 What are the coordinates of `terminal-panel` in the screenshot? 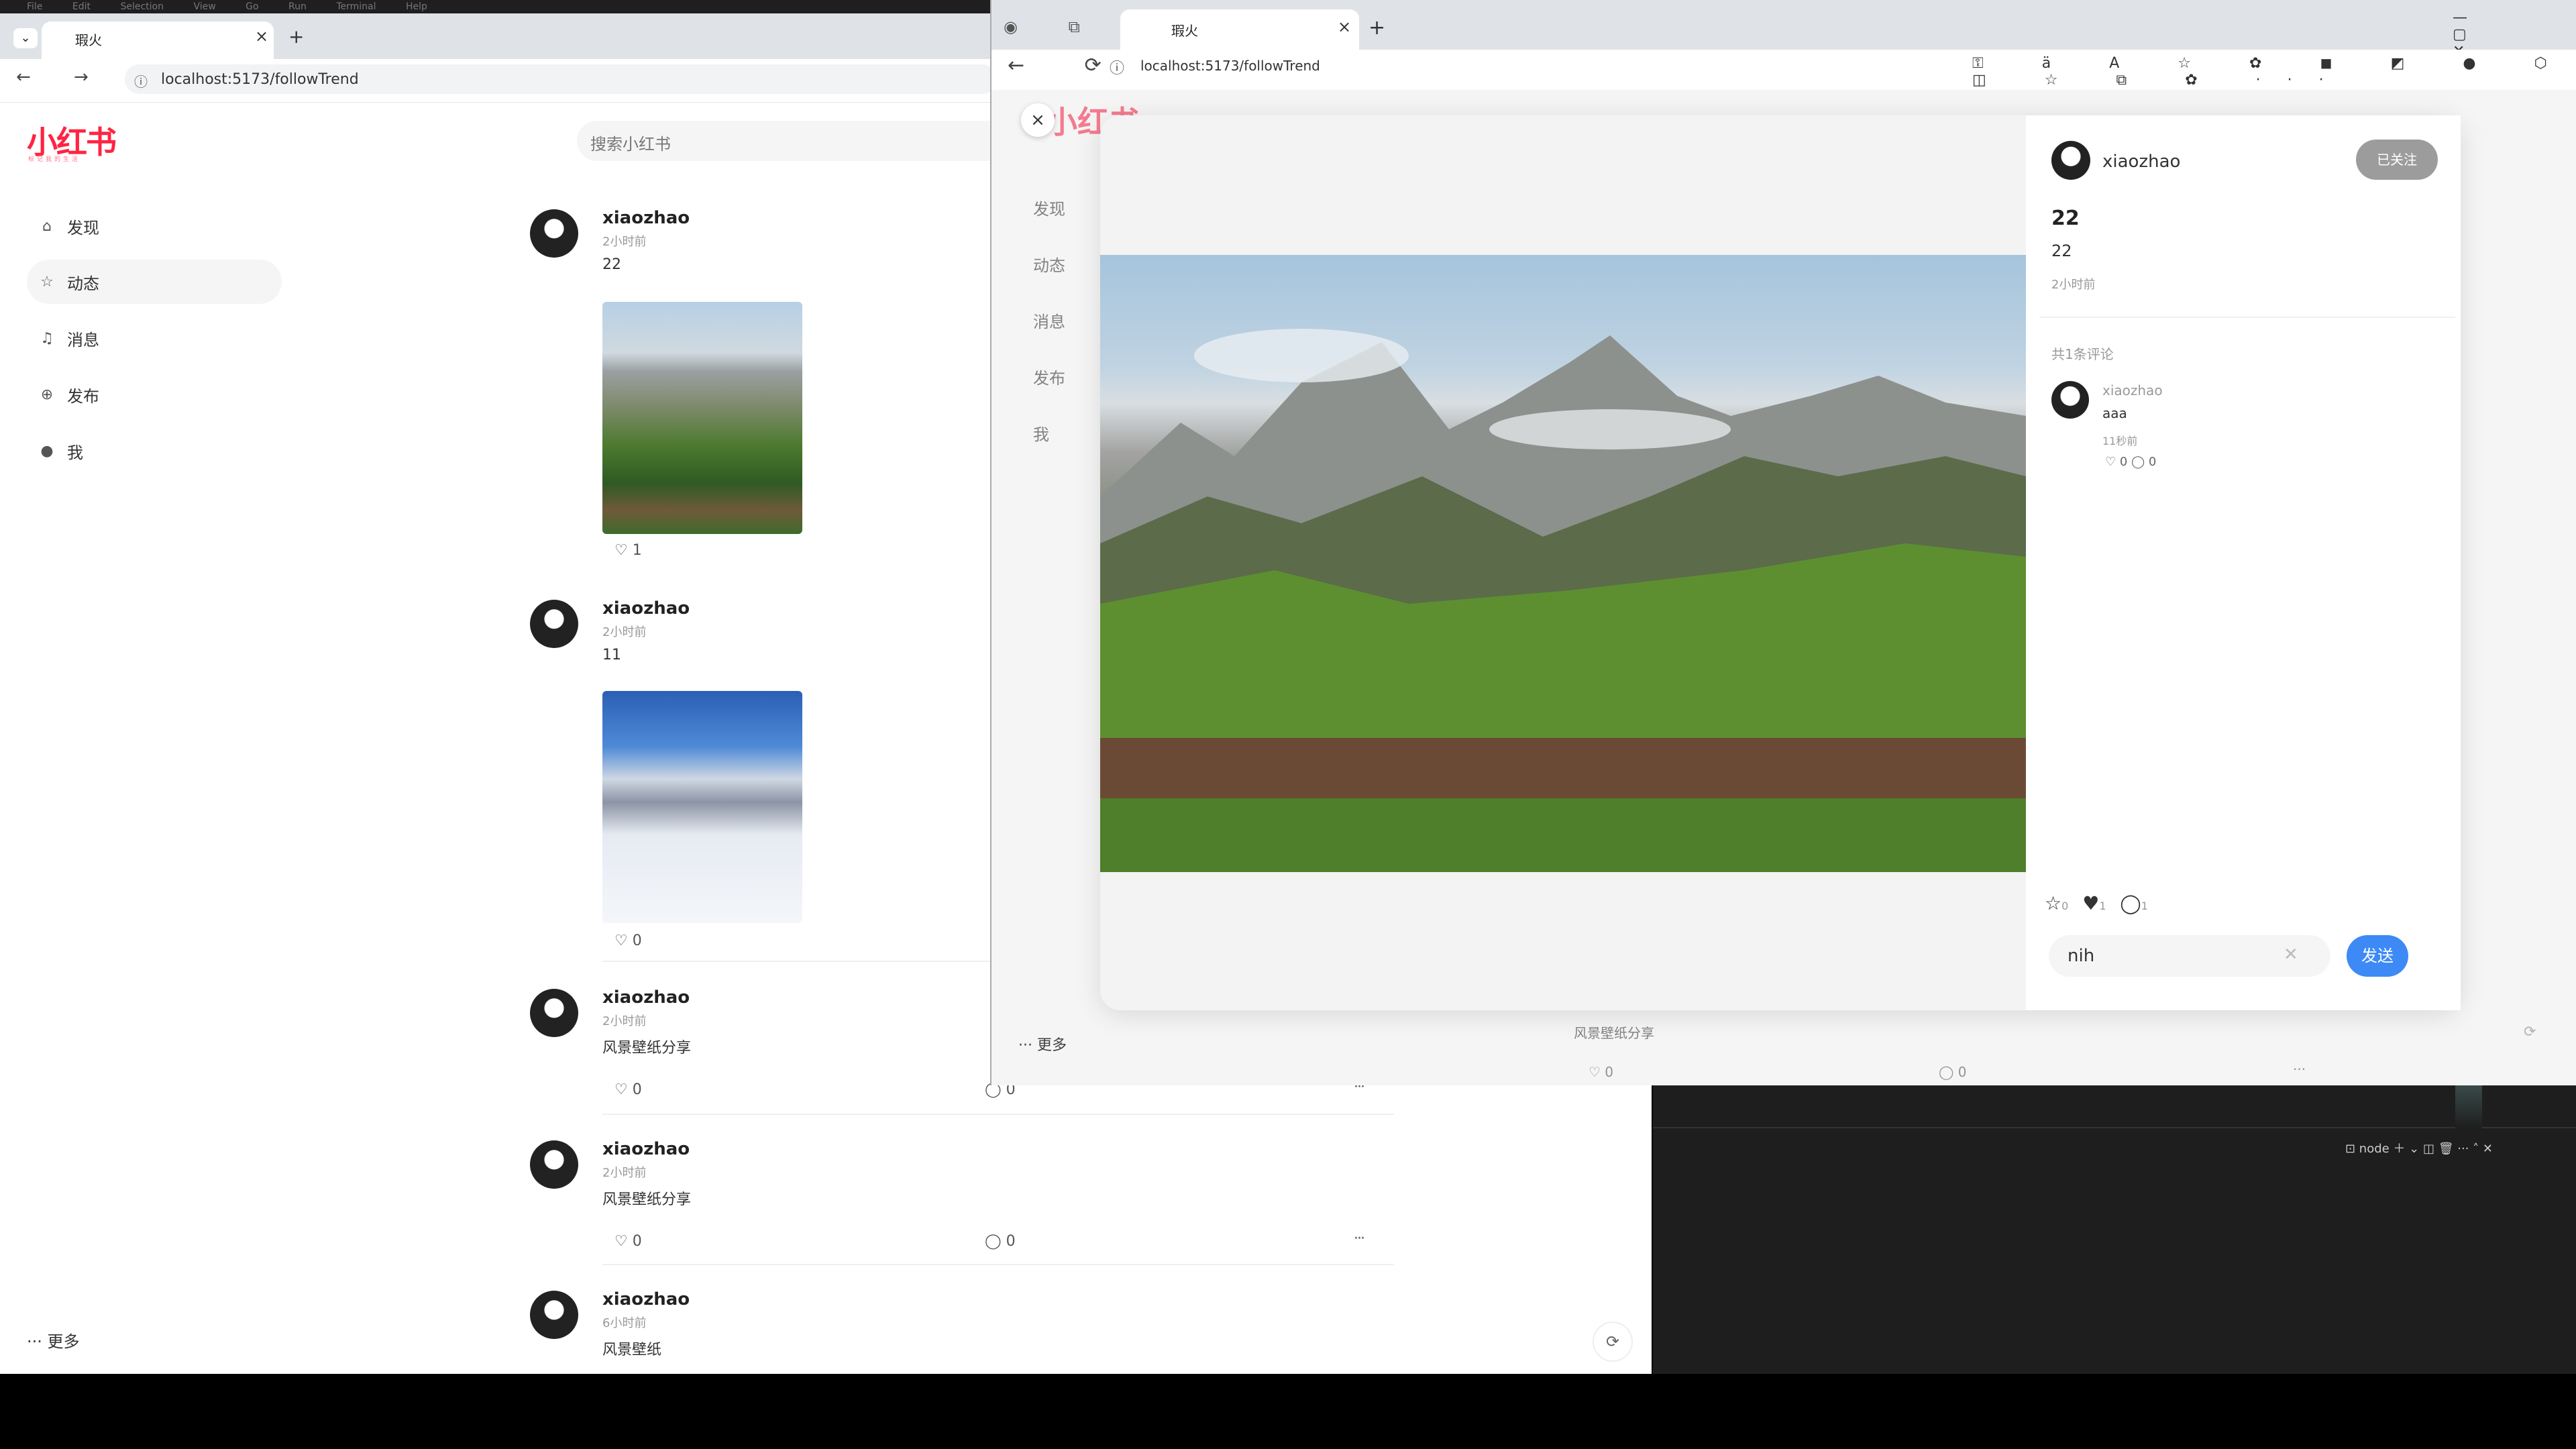 It's located at (2114, 1229).